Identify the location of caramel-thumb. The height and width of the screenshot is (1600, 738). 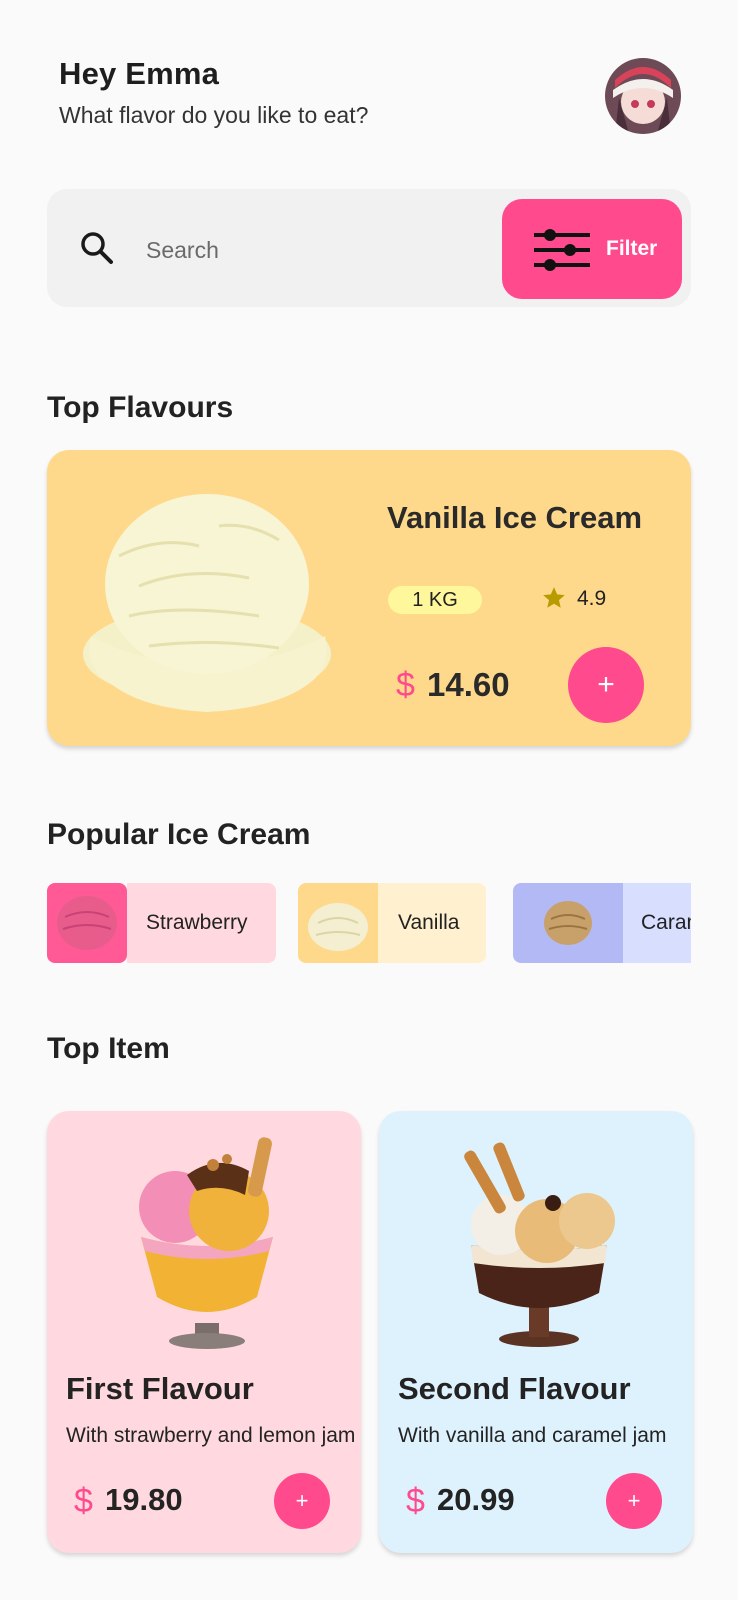
(568, 923).